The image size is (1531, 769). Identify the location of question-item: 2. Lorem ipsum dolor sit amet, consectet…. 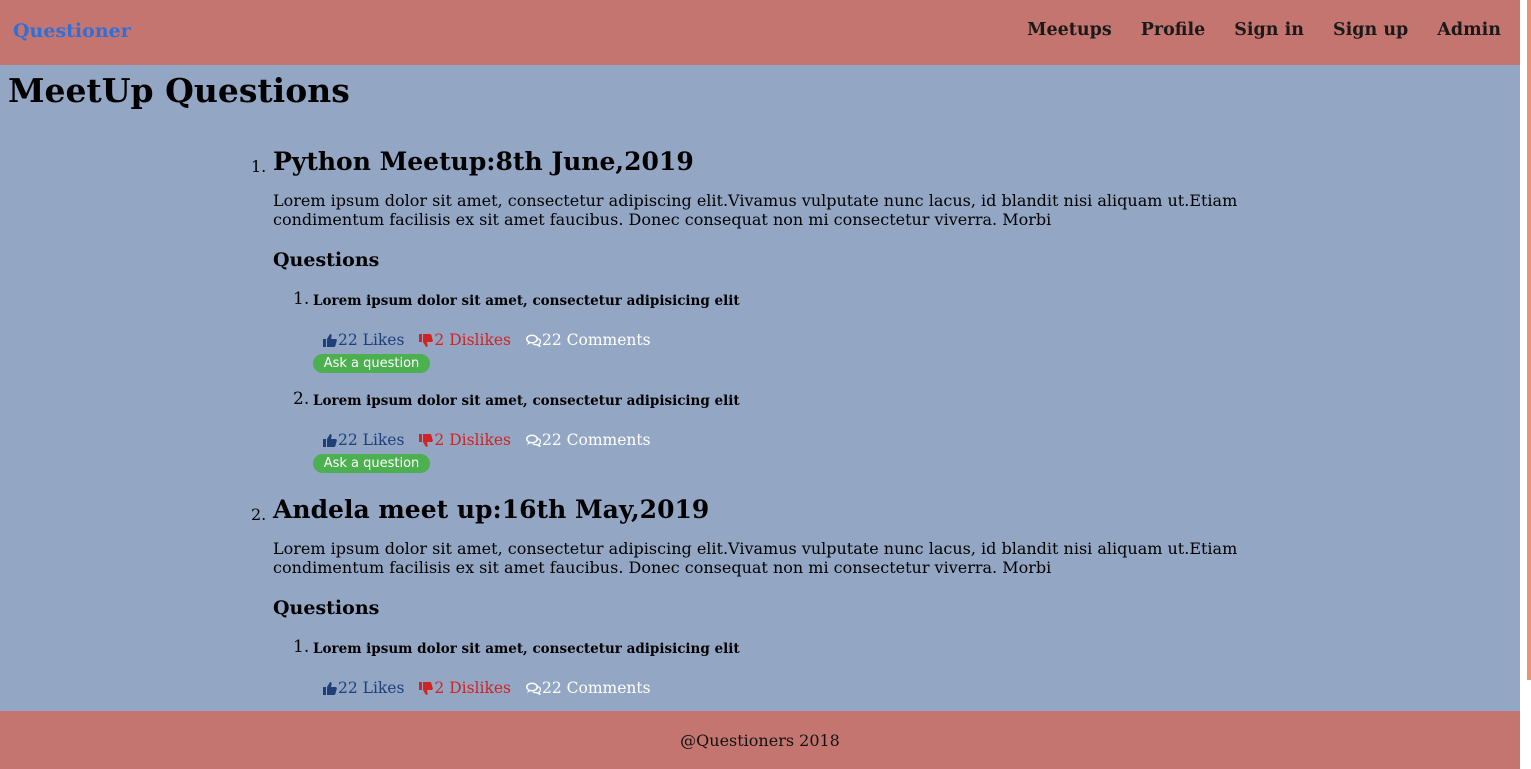
(763, 422).